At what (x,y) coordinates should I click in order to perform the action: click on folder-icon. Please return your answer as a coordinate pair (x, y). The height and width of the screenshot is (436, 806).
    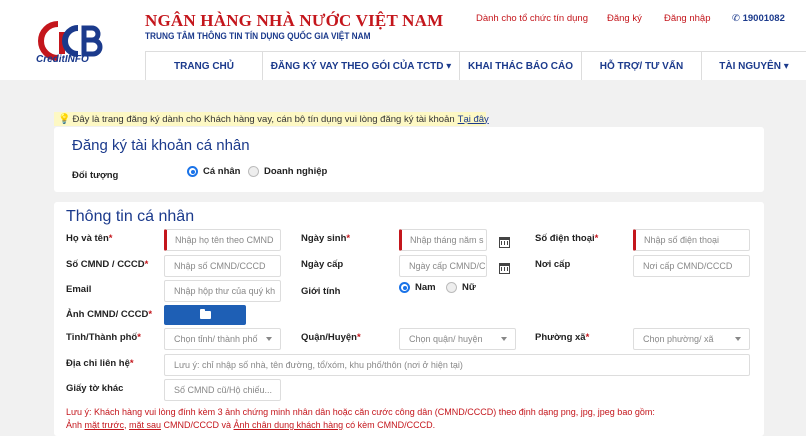
    Looking at the image, I should click on (205, 314).